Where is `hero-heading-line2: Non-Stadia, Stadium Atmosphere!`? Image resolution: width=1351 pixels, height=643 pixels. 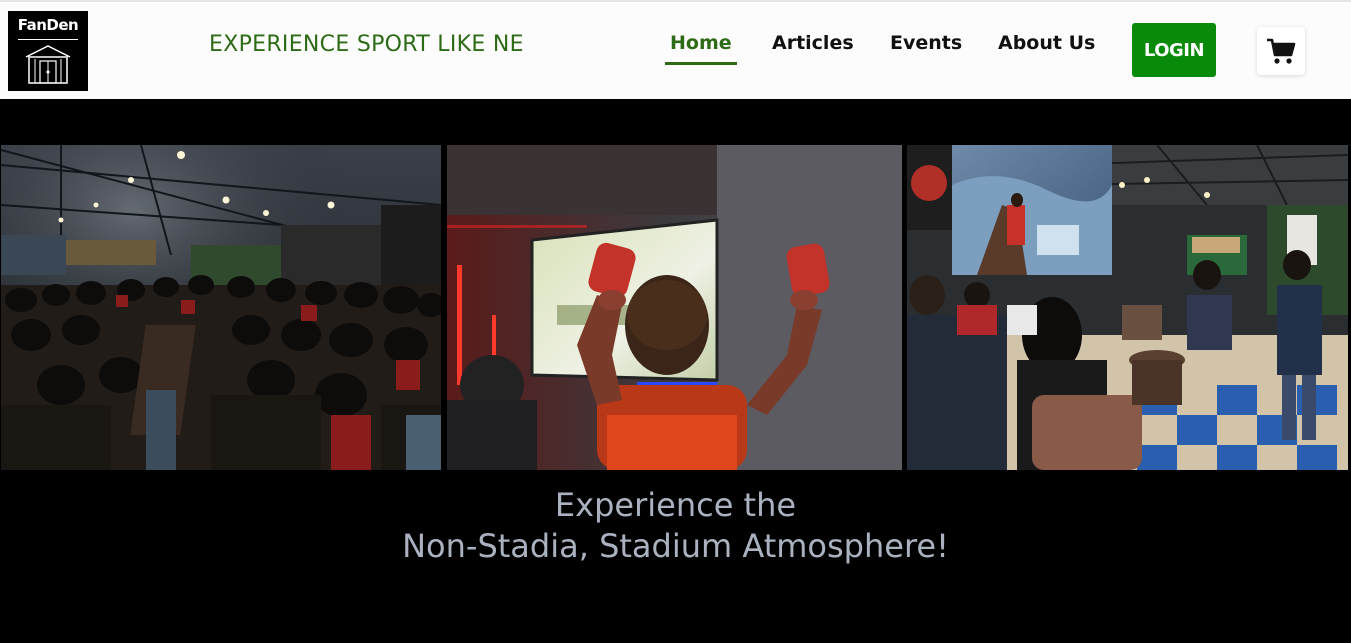
hero-heading-line2: Non-Stadia, Stadium Atmosphere! is located at coordinates (675, 546).